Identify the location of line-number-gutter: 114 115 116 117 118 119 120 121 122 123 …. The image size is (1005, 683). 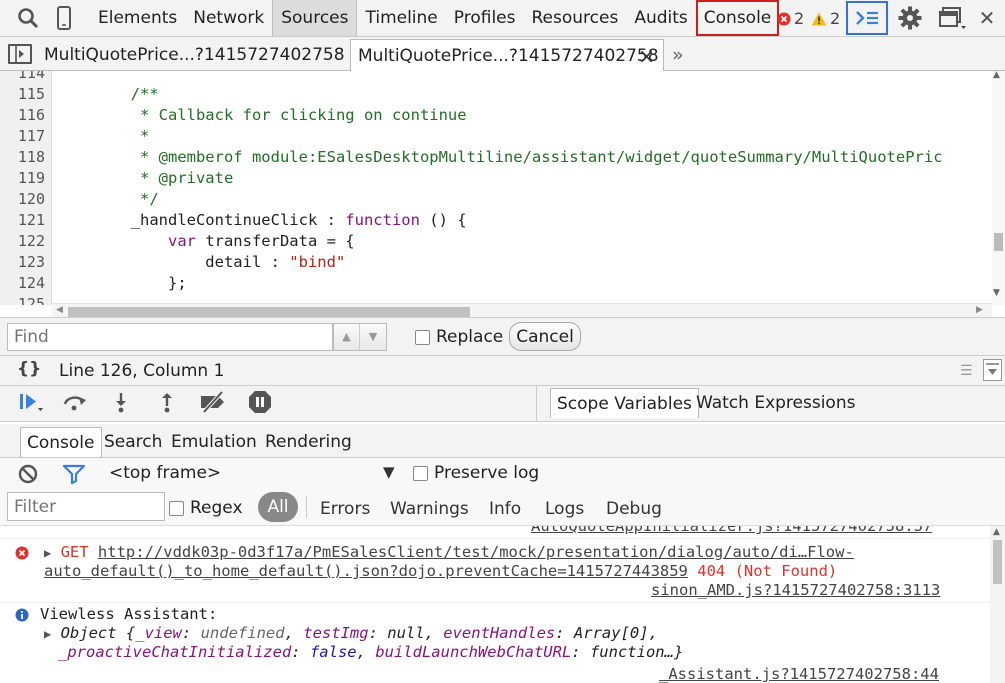
(26, 188).